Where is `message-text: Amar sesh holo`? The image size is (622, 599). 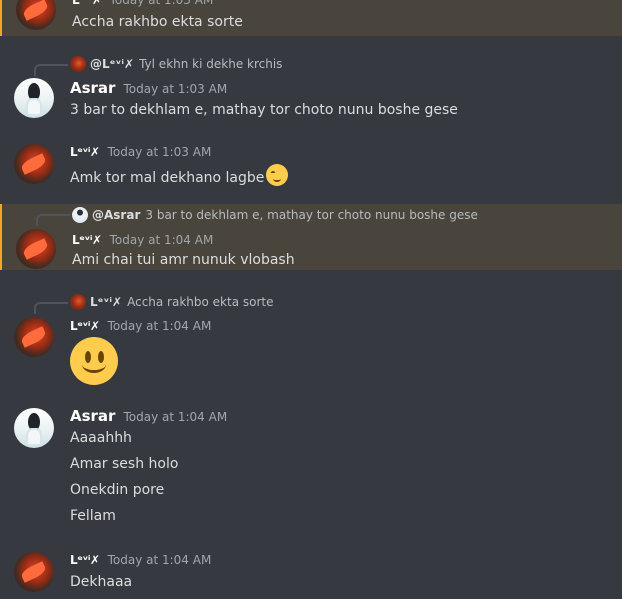 message-text: Amar sesh holo is located at coordinates (124, 464).